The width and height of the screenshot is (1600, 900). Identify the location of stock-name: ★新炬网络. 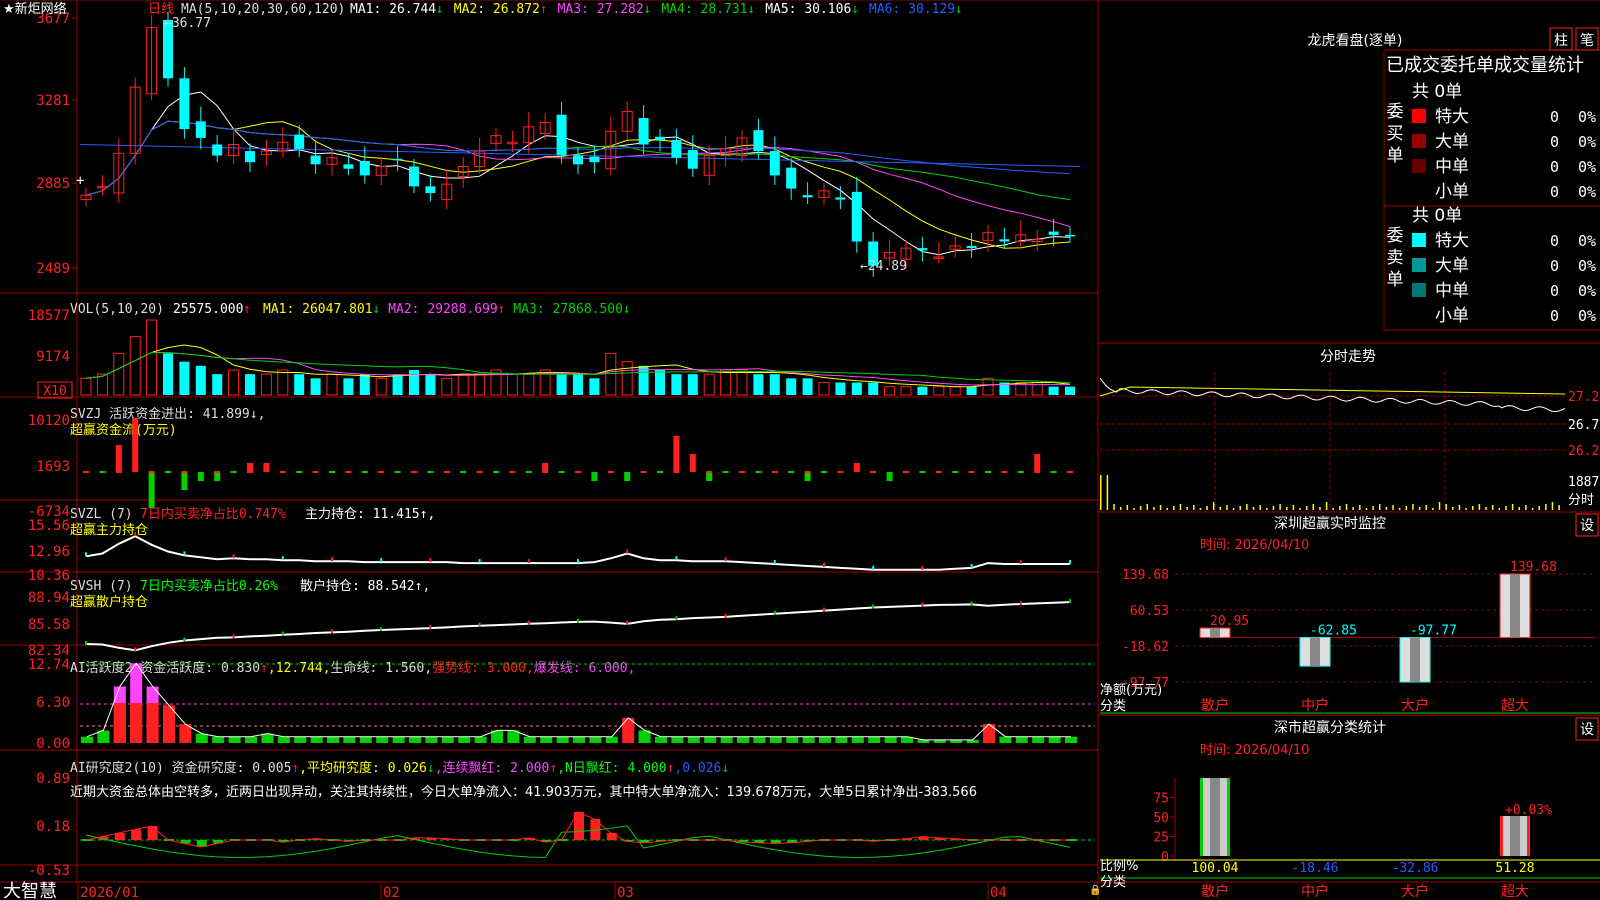
(35, 9).